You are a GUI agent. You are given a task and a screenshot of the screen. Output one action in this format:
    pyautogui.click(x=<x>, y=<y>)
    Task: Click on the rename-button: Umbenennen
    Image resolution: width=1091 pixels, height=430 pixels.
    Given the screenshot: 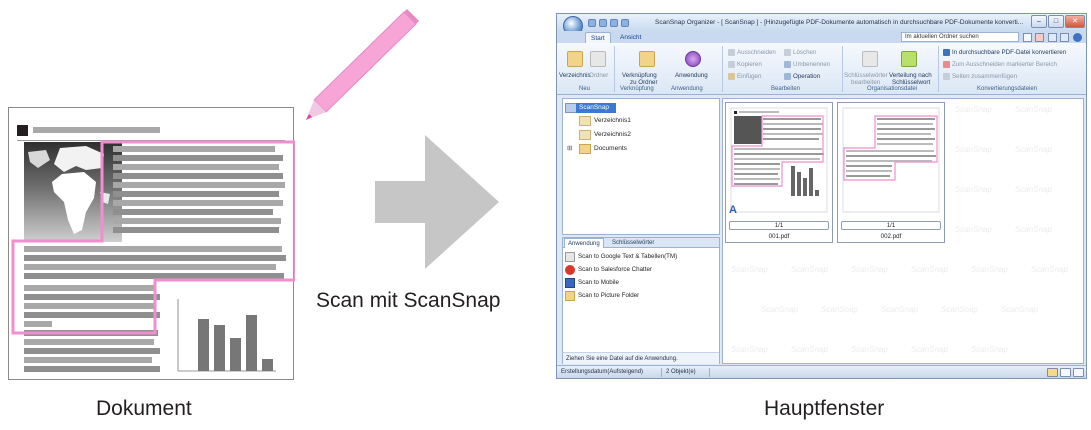 What is the action you would take?
    pyautogui.click(x=811, y=64)
    